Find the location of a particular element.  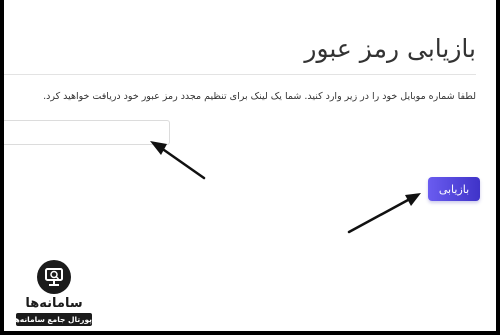

logo-name: سامانه‌ها is located at coordinates (54, 303).